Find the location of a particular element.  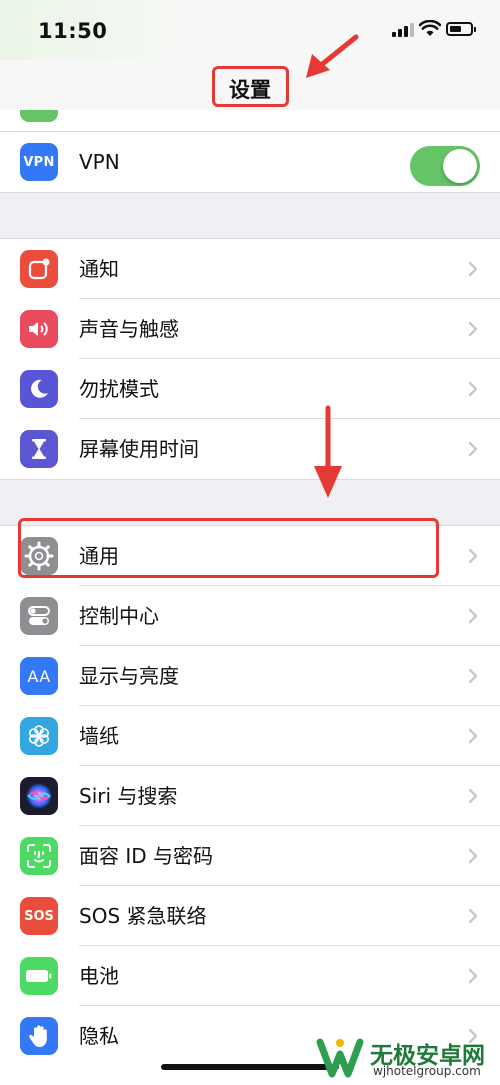

settings-row-label: 控制中心 is located at coordinates (119, 616).